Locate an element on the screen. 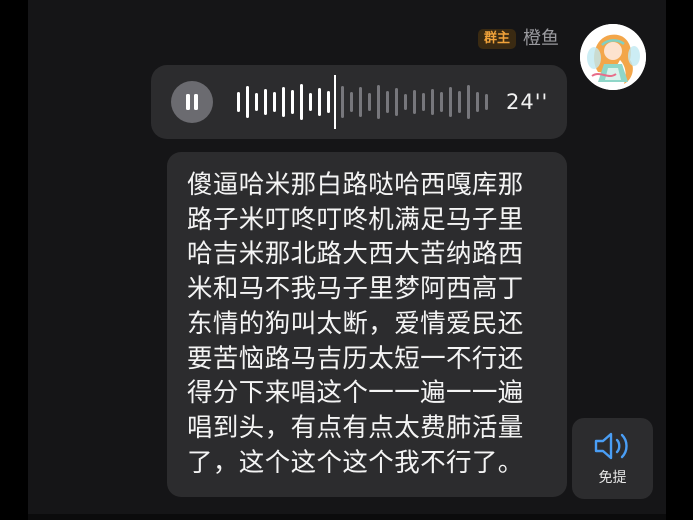  avatar is located at coordinates (613, 57).